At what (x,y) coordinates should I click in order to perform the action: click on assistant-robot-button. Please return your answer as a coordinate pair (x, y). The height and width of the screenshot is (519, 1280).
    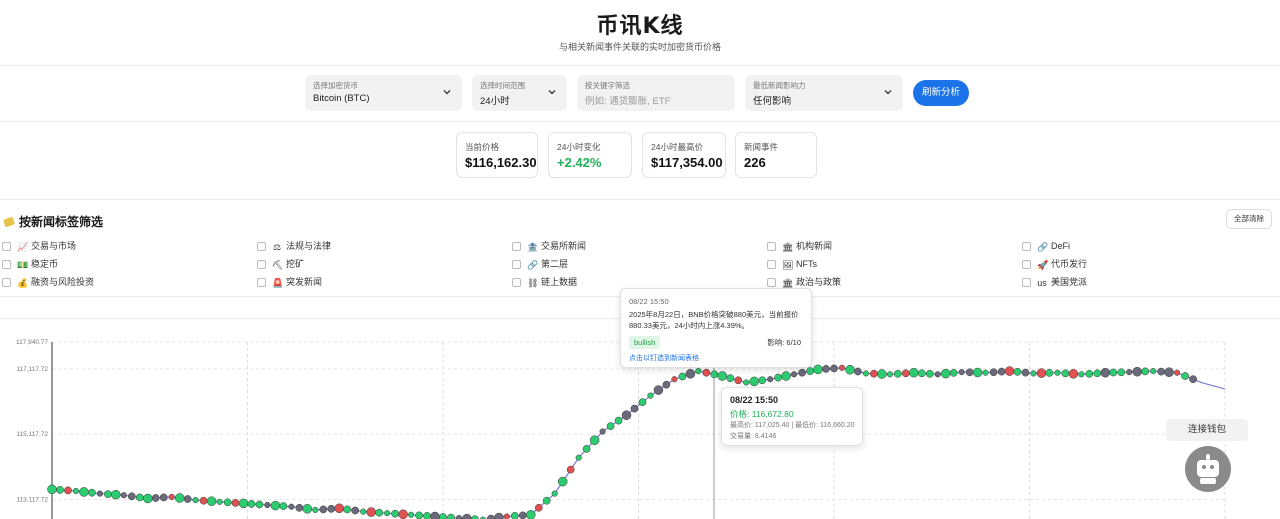
    Looking at the image, I should click on (1208, 469).